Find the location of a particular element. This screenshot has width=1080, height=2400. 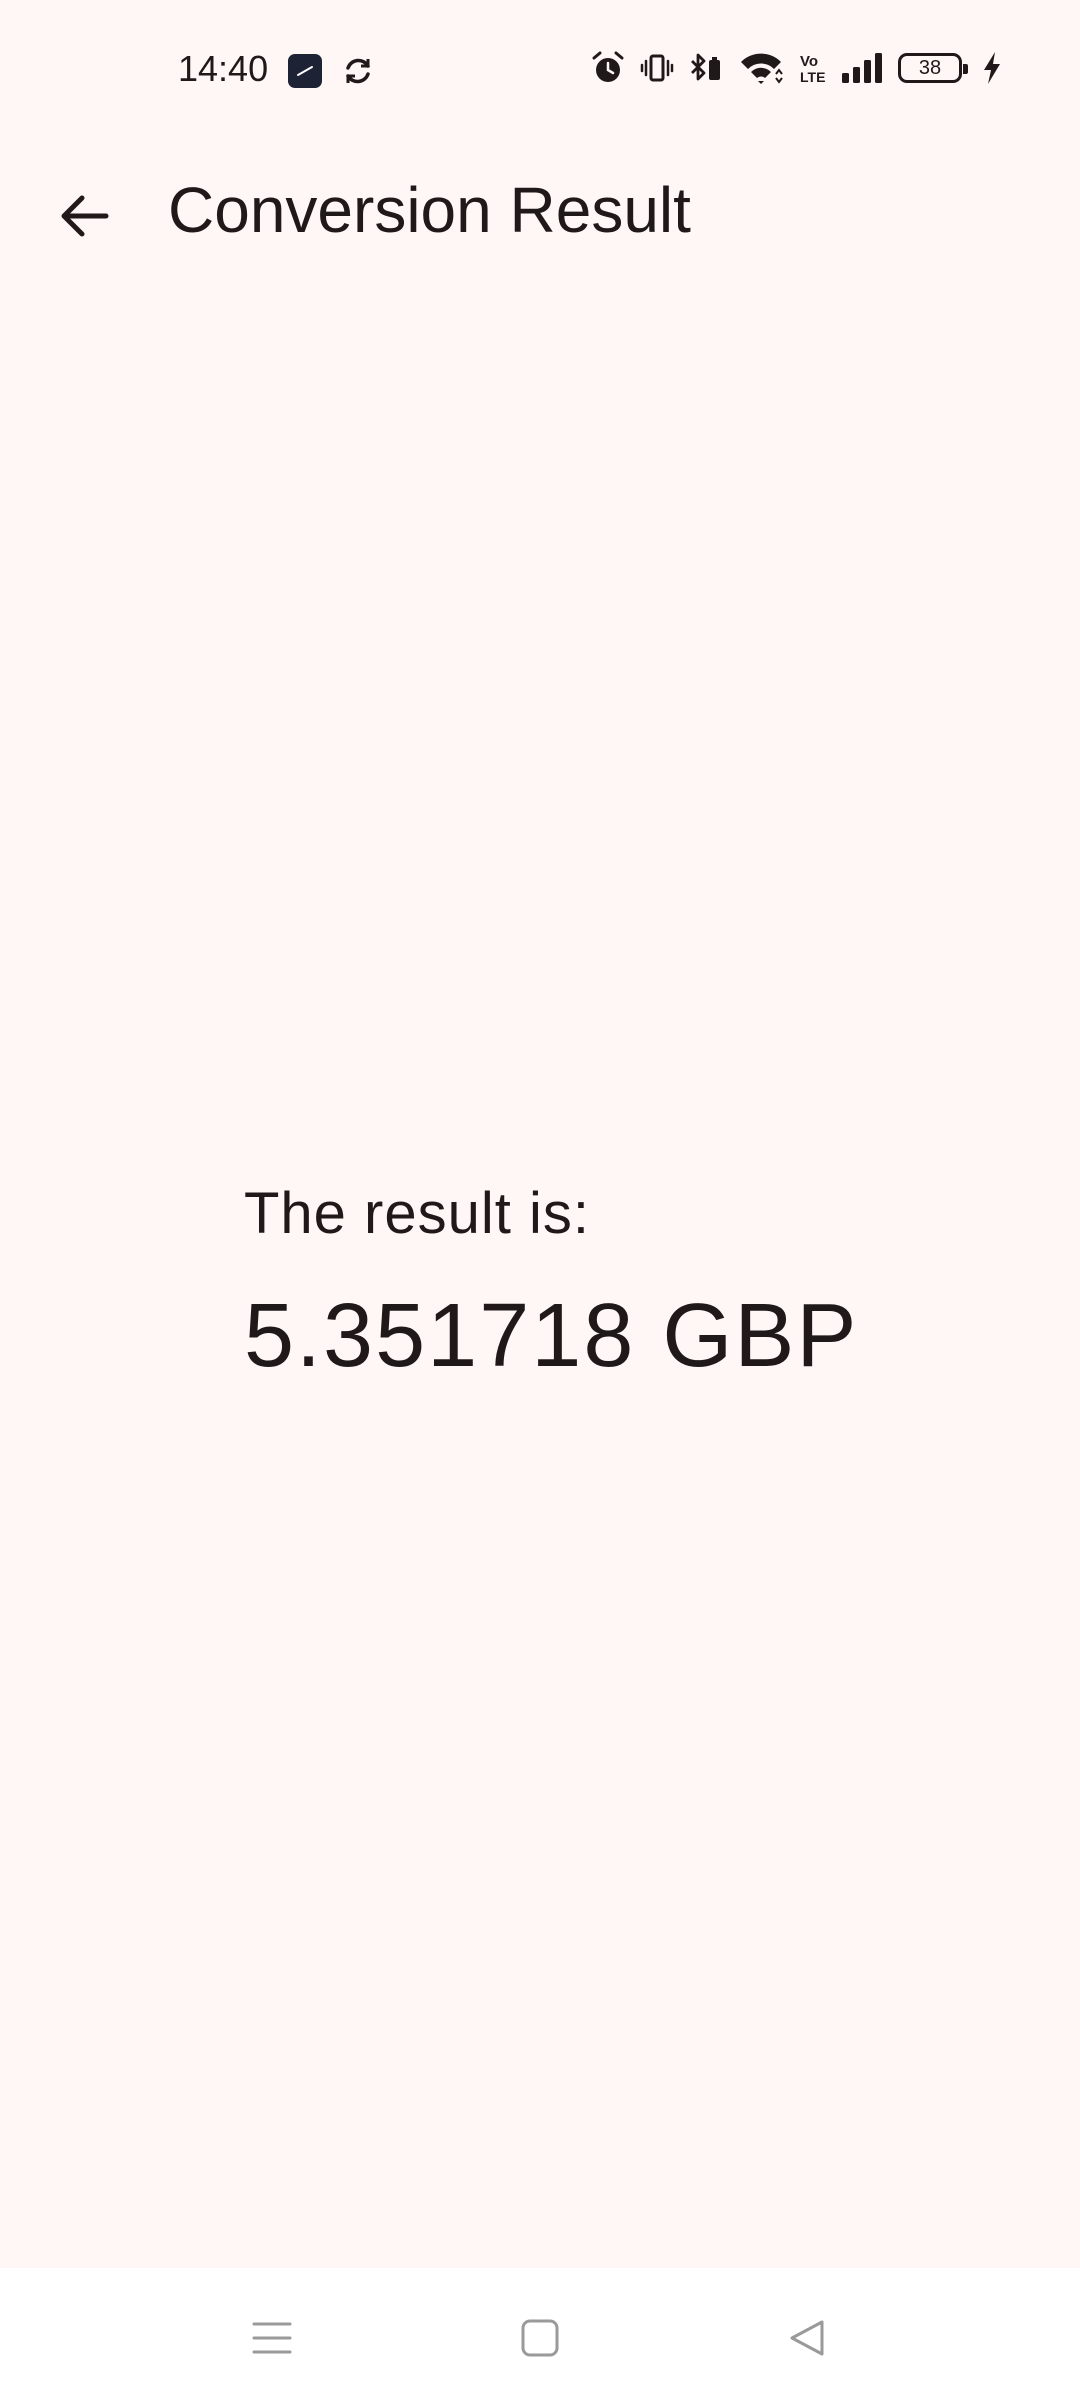

home-icon is located at coordinates (540, 2338).